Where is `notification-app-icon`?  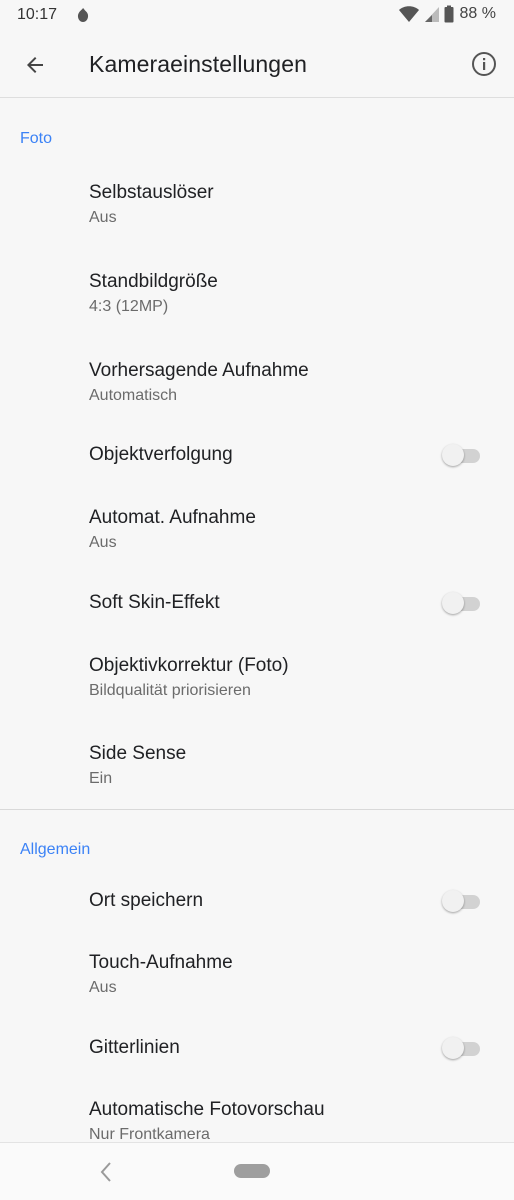
notification-app-icon is located at coordinates (83, 15).